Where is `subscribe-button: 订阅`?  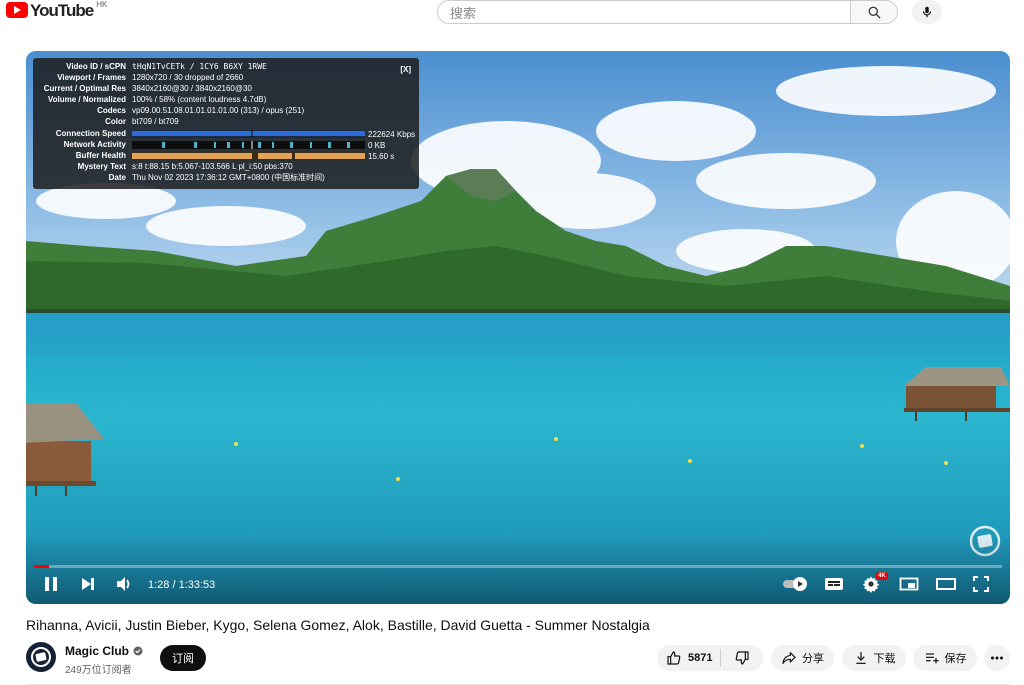 subscribe-button: 订阅 is located at coordinates (183, 658).